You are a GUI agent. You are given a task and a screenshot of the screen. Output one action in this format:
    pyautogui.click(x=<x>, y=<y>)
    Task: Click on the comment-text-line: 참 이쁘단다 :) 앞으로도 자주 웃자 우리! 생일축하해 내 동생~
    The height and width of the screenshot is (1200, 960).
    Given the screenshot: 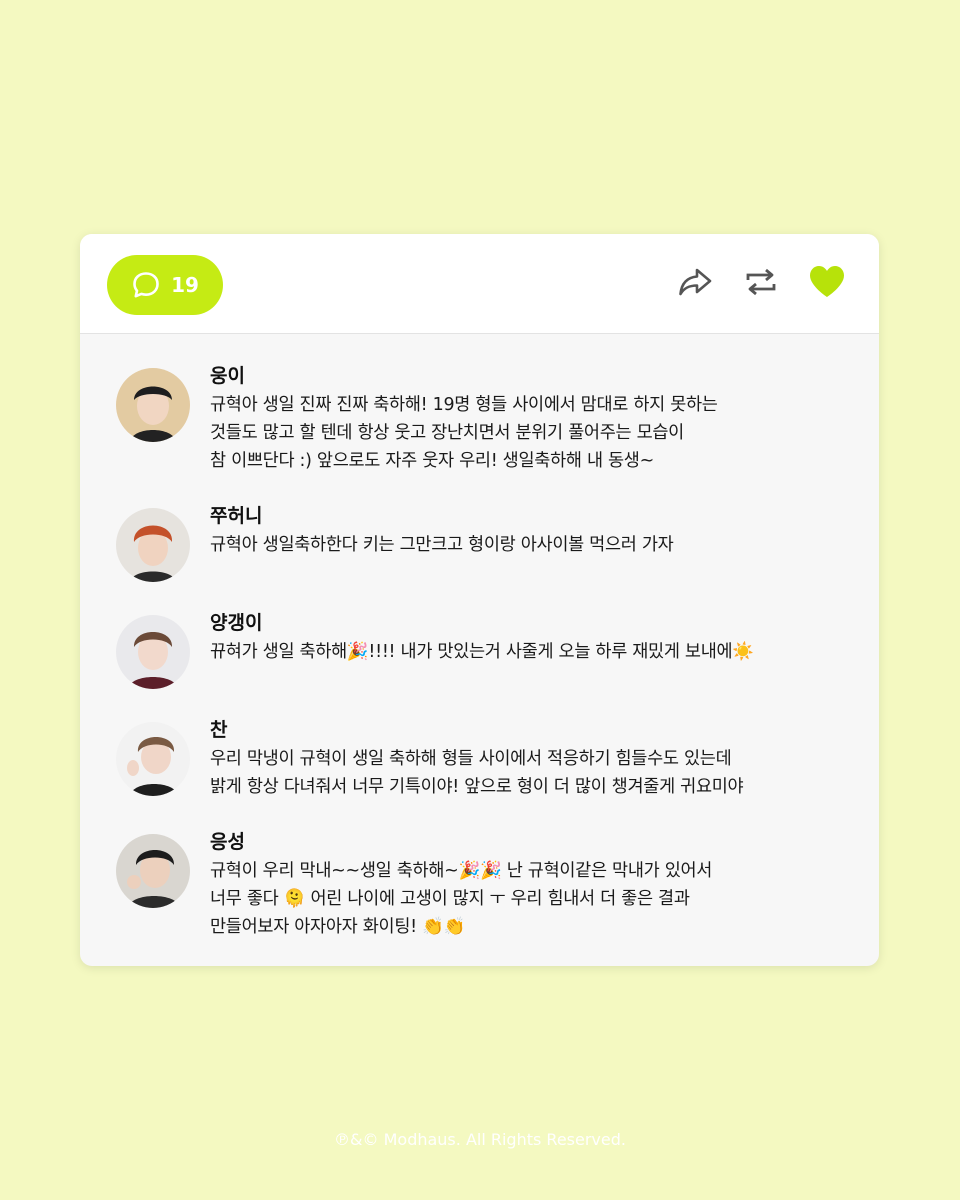 What is the action you would take?
    pyautogui.click(x=432, y=461)
    